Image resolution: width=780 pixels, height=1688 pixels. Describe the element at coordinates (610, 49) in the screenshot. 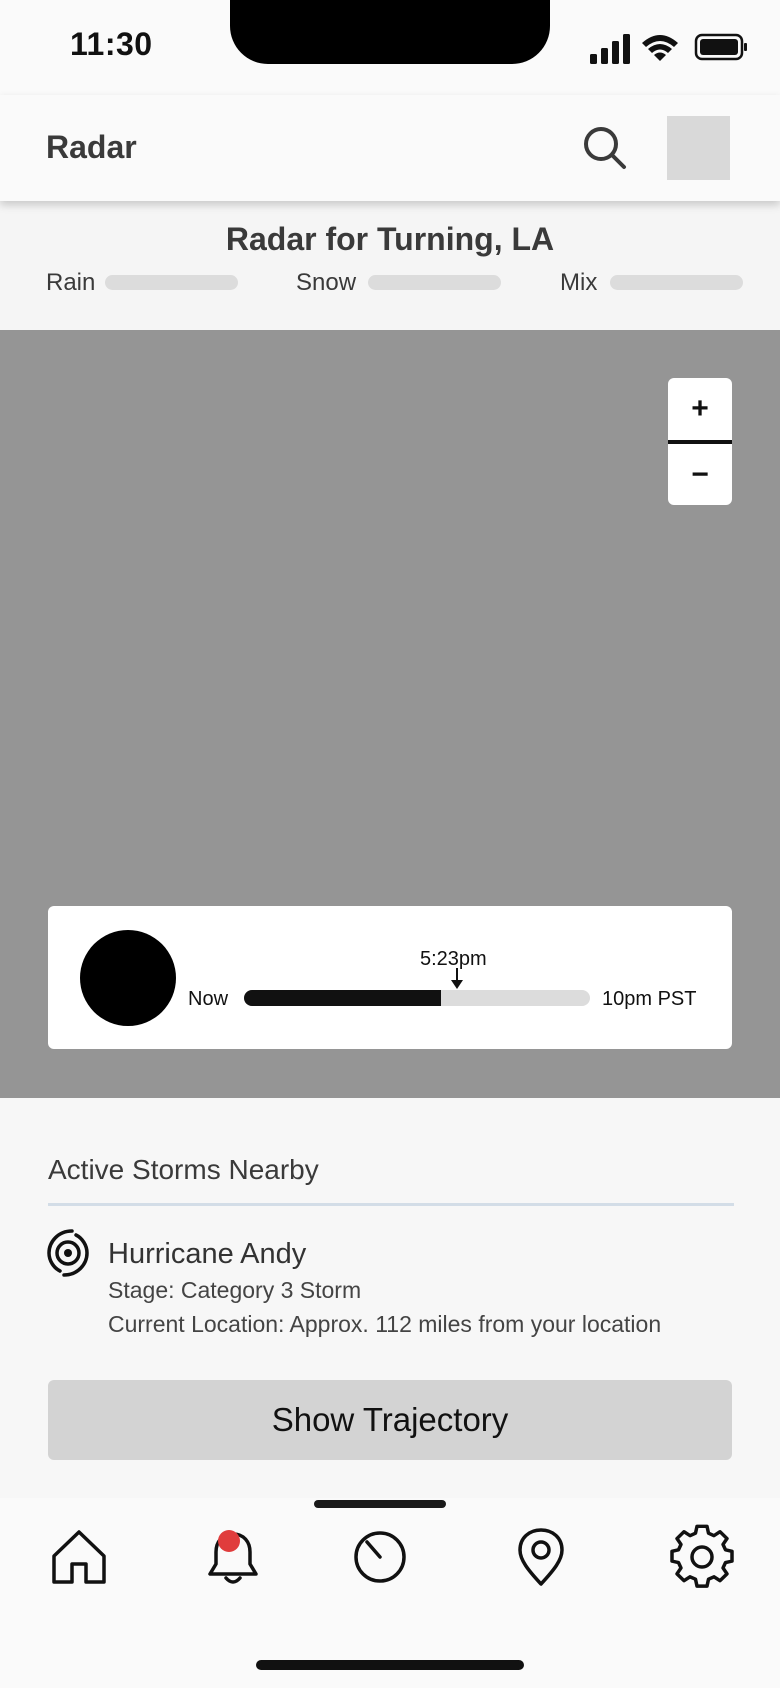

I see `cellular-signal-icon` at that location.